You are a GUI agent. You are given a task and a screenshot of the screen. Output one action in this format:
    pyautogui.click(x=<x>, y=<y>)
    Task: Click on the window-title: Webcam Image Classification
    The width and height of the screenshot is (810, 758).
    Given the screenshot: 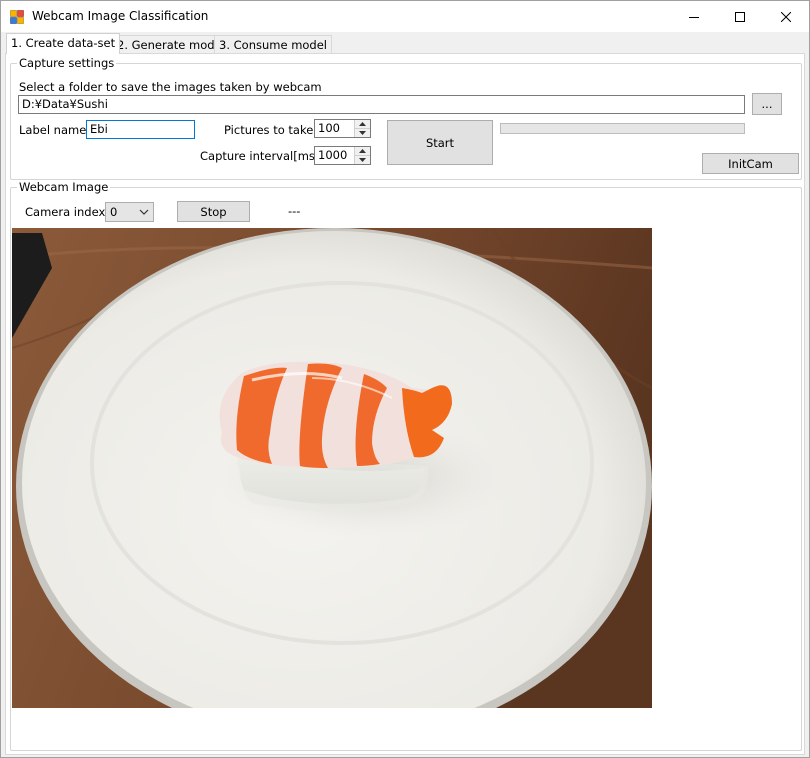 What is the action you would take?
    pyautogui.click(x=120, y=16)
    